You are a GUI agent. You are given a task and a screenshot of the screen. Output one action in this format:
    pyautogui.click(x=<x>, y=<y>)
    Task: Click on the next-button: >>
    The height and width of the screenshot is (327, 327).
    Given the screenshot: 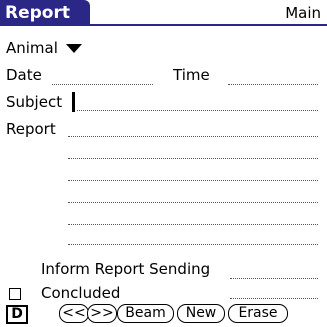 What is the action you would take?
    pyautogui.click(x=102, y=313)
    